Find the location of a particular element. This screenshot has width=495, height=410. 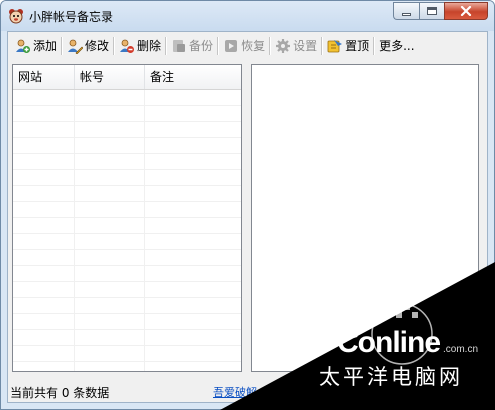

watermark-brand: PConline is located at coordinates (379, 342).